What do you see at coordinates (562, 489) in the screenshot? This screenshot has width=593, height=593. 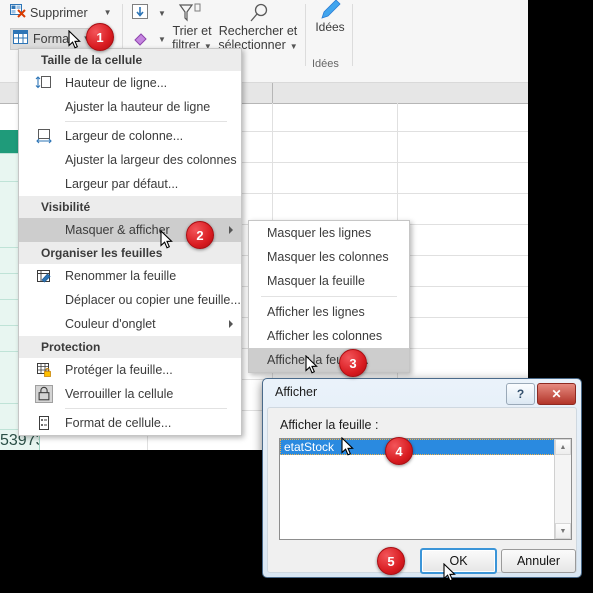 I see `listbox-scrollbar: ▲ ▼` at bounding box center [562, 489].